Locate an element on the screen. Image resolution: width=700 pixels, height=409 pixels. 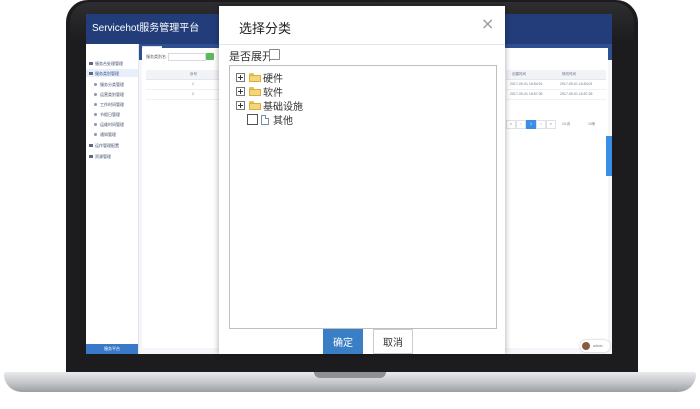
table-row-right: 2017-09-01 16:54:01 2017-09-01 16:54:01 is located at coordinates (556, 85).